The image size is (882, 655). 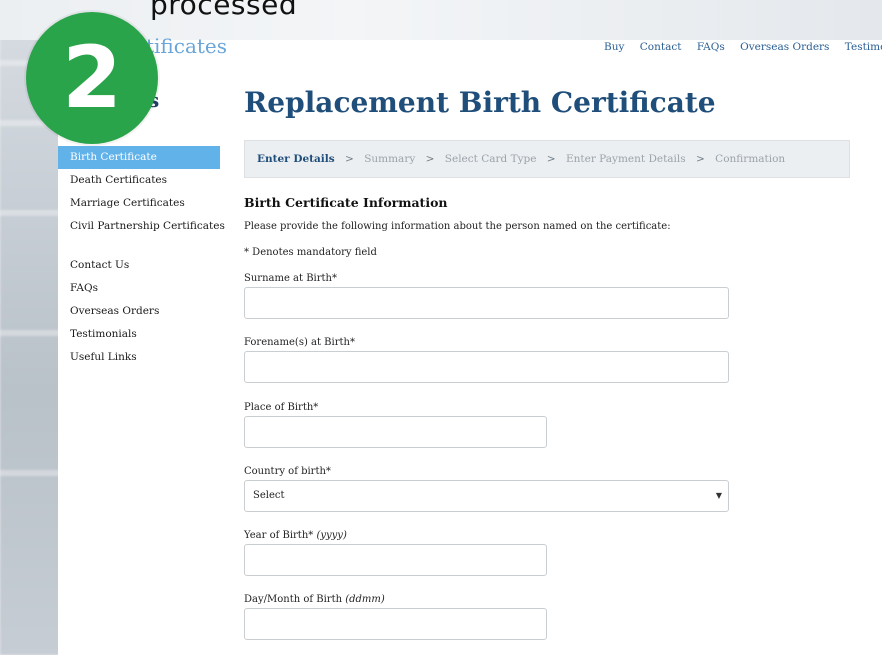 What do you see at coordinates (279, 535) in the screenshot?
I see `year-label-text: Year of Birth*` at bounding box center [279, 535].